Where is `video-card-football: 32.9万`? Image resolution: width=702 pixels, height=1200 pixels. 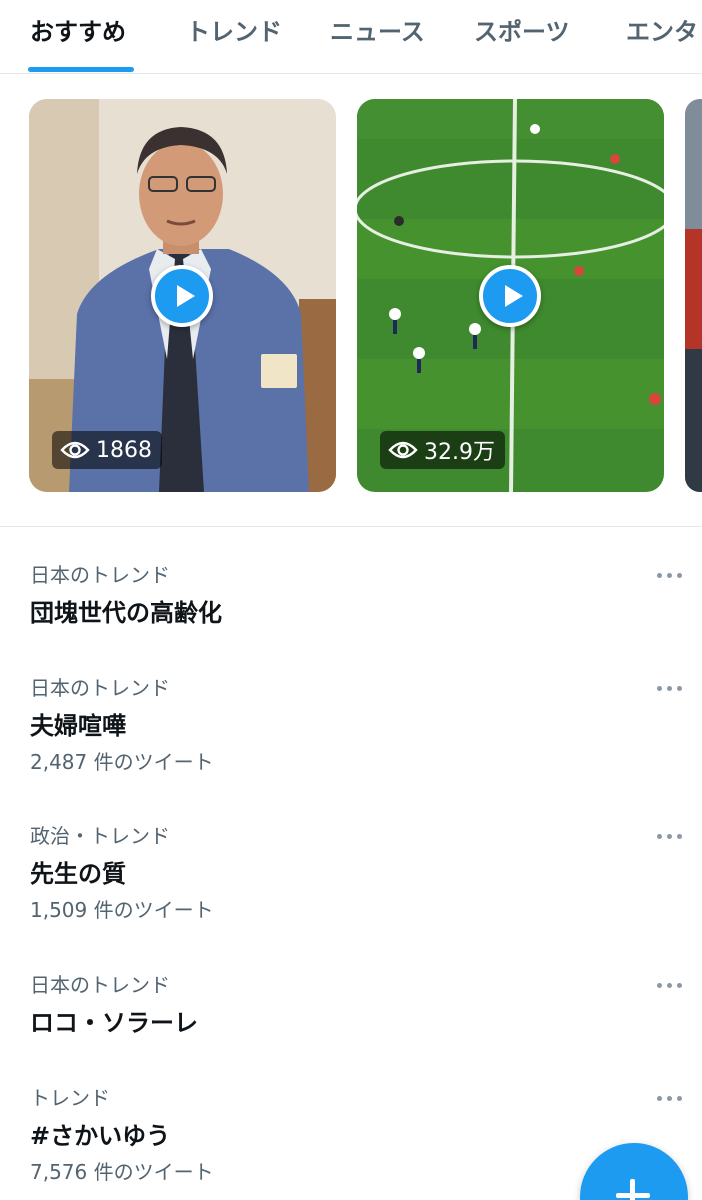
video-card-football: 32.9万 is located at coordinates (510, 295).